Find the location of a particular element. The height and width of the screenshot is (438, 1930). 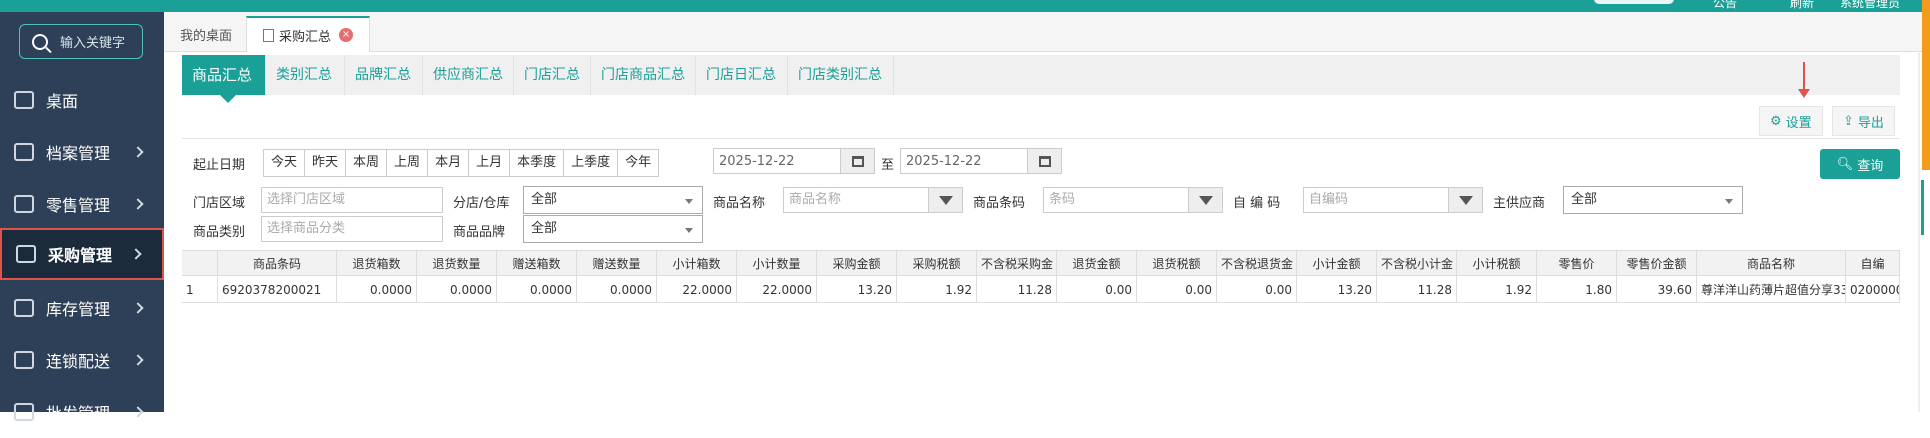

quick-date-this-week: 本周 is located at coordinates (367, 163).